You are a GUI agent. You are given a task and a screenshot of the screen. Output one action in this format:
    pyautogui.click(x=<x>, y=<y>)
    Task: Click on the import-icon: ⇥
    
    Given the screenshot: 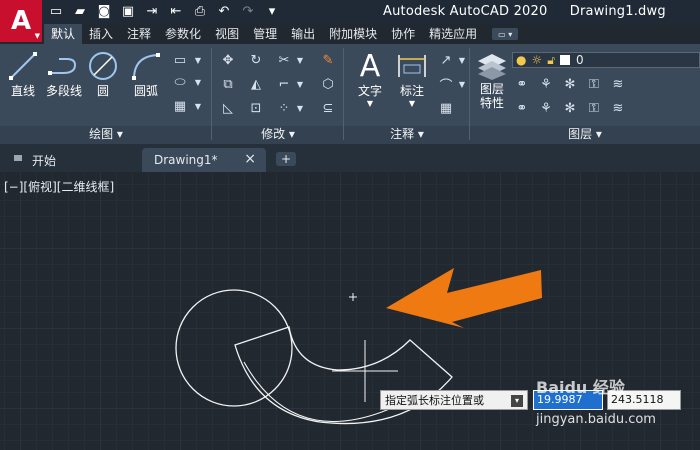 What is the action you would take?
    pyautogui.click(x=152, y=11)
    